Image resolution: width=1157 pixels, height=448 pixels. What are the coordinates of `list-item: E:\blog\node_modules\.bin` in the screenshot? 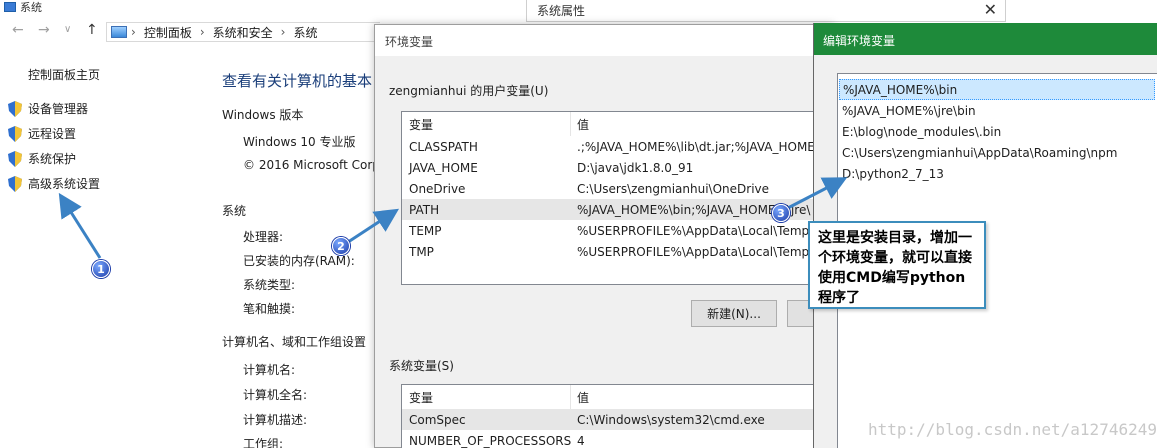 It's located at (997, 131).